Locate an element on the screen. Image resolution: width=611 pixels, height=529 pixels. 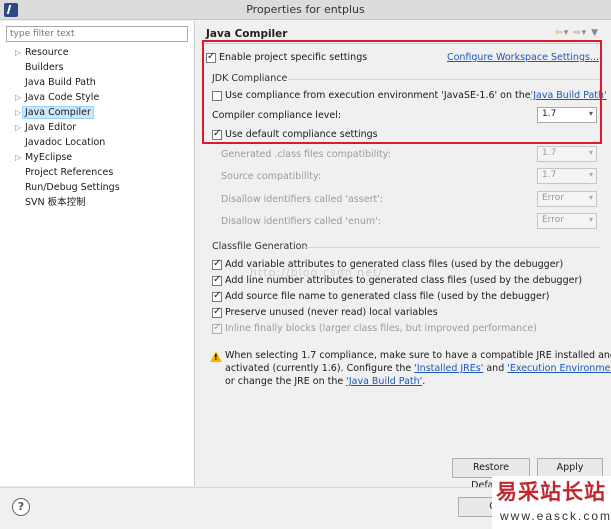
warning-text: activated (currently 1.6). Configure the is located at coordinates (320, 368).